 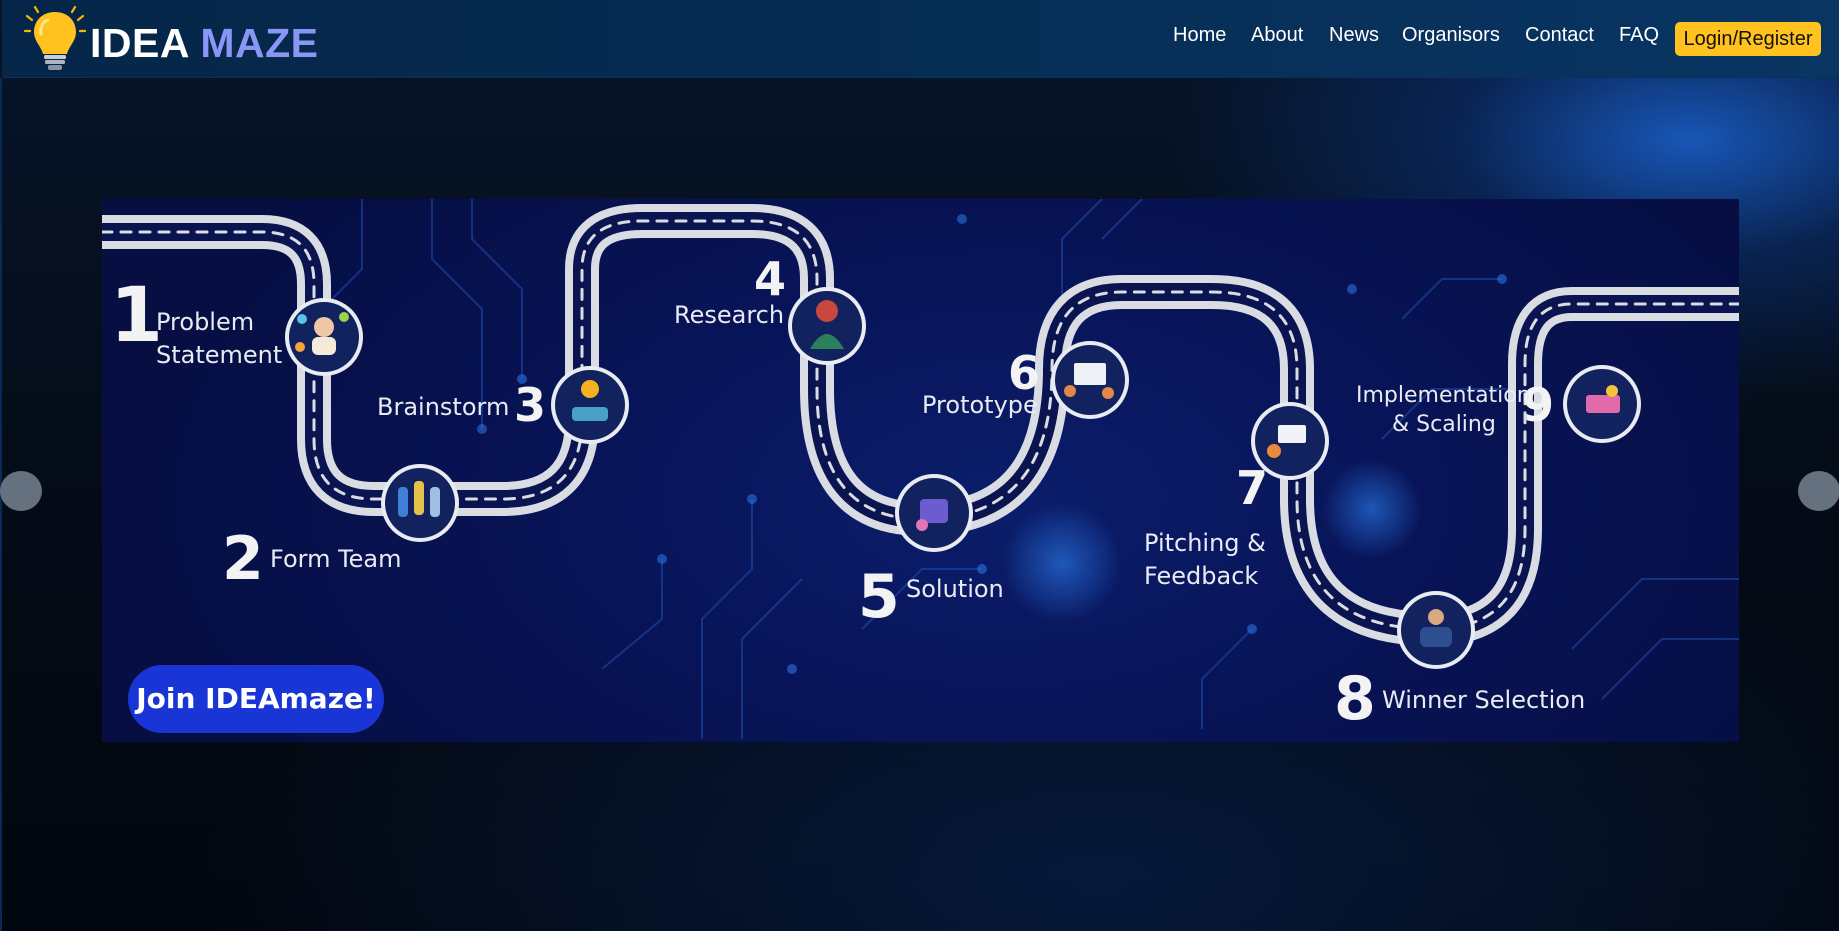 What do you see at coordinates (1355, 699) in the screenshot?
I see `step-8-number: 8` at bounding box center [1355, 699].